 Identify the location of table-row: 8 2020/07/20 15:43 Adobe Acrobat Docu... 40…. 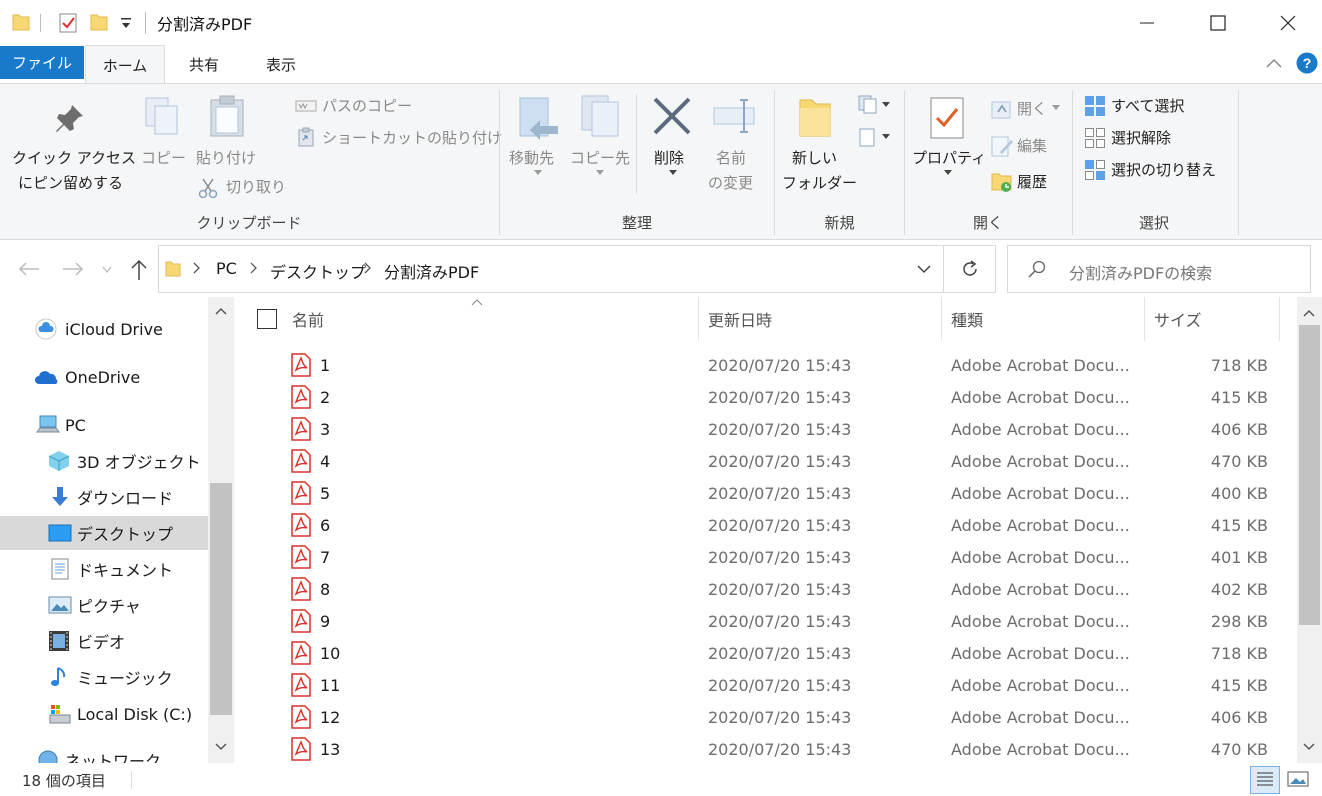
(767, 590).